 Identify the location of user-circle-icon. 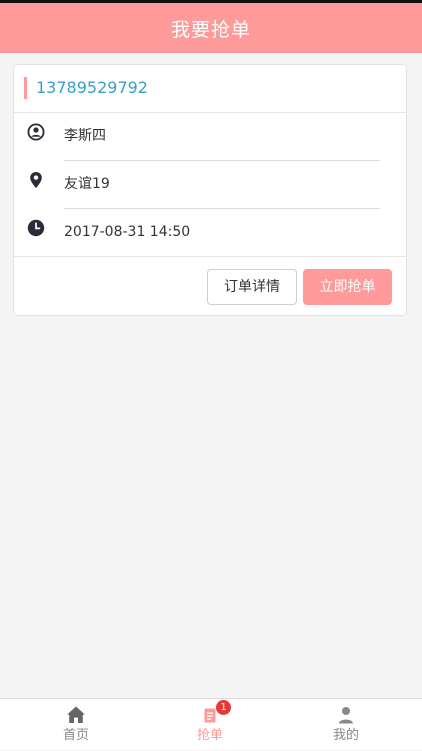
(36, 132).